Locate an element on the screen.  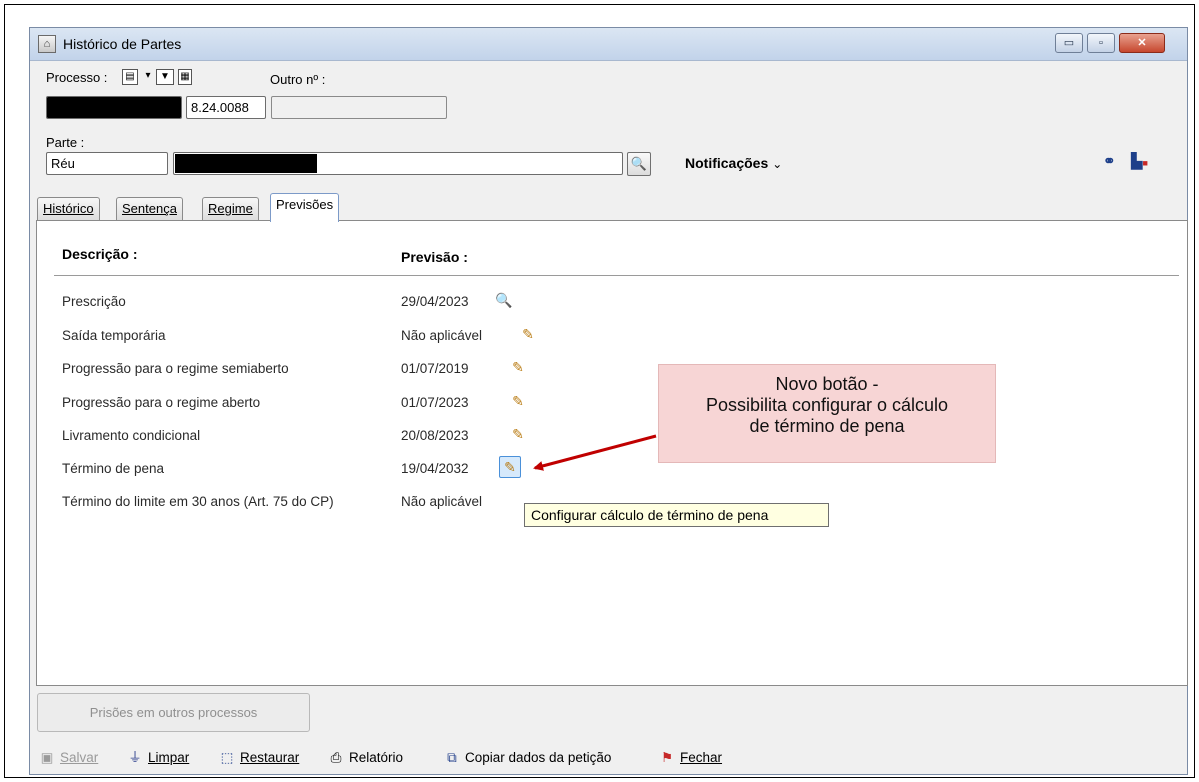
edit-semiaberto-button: ✎ is located at coordinates (518, 368).